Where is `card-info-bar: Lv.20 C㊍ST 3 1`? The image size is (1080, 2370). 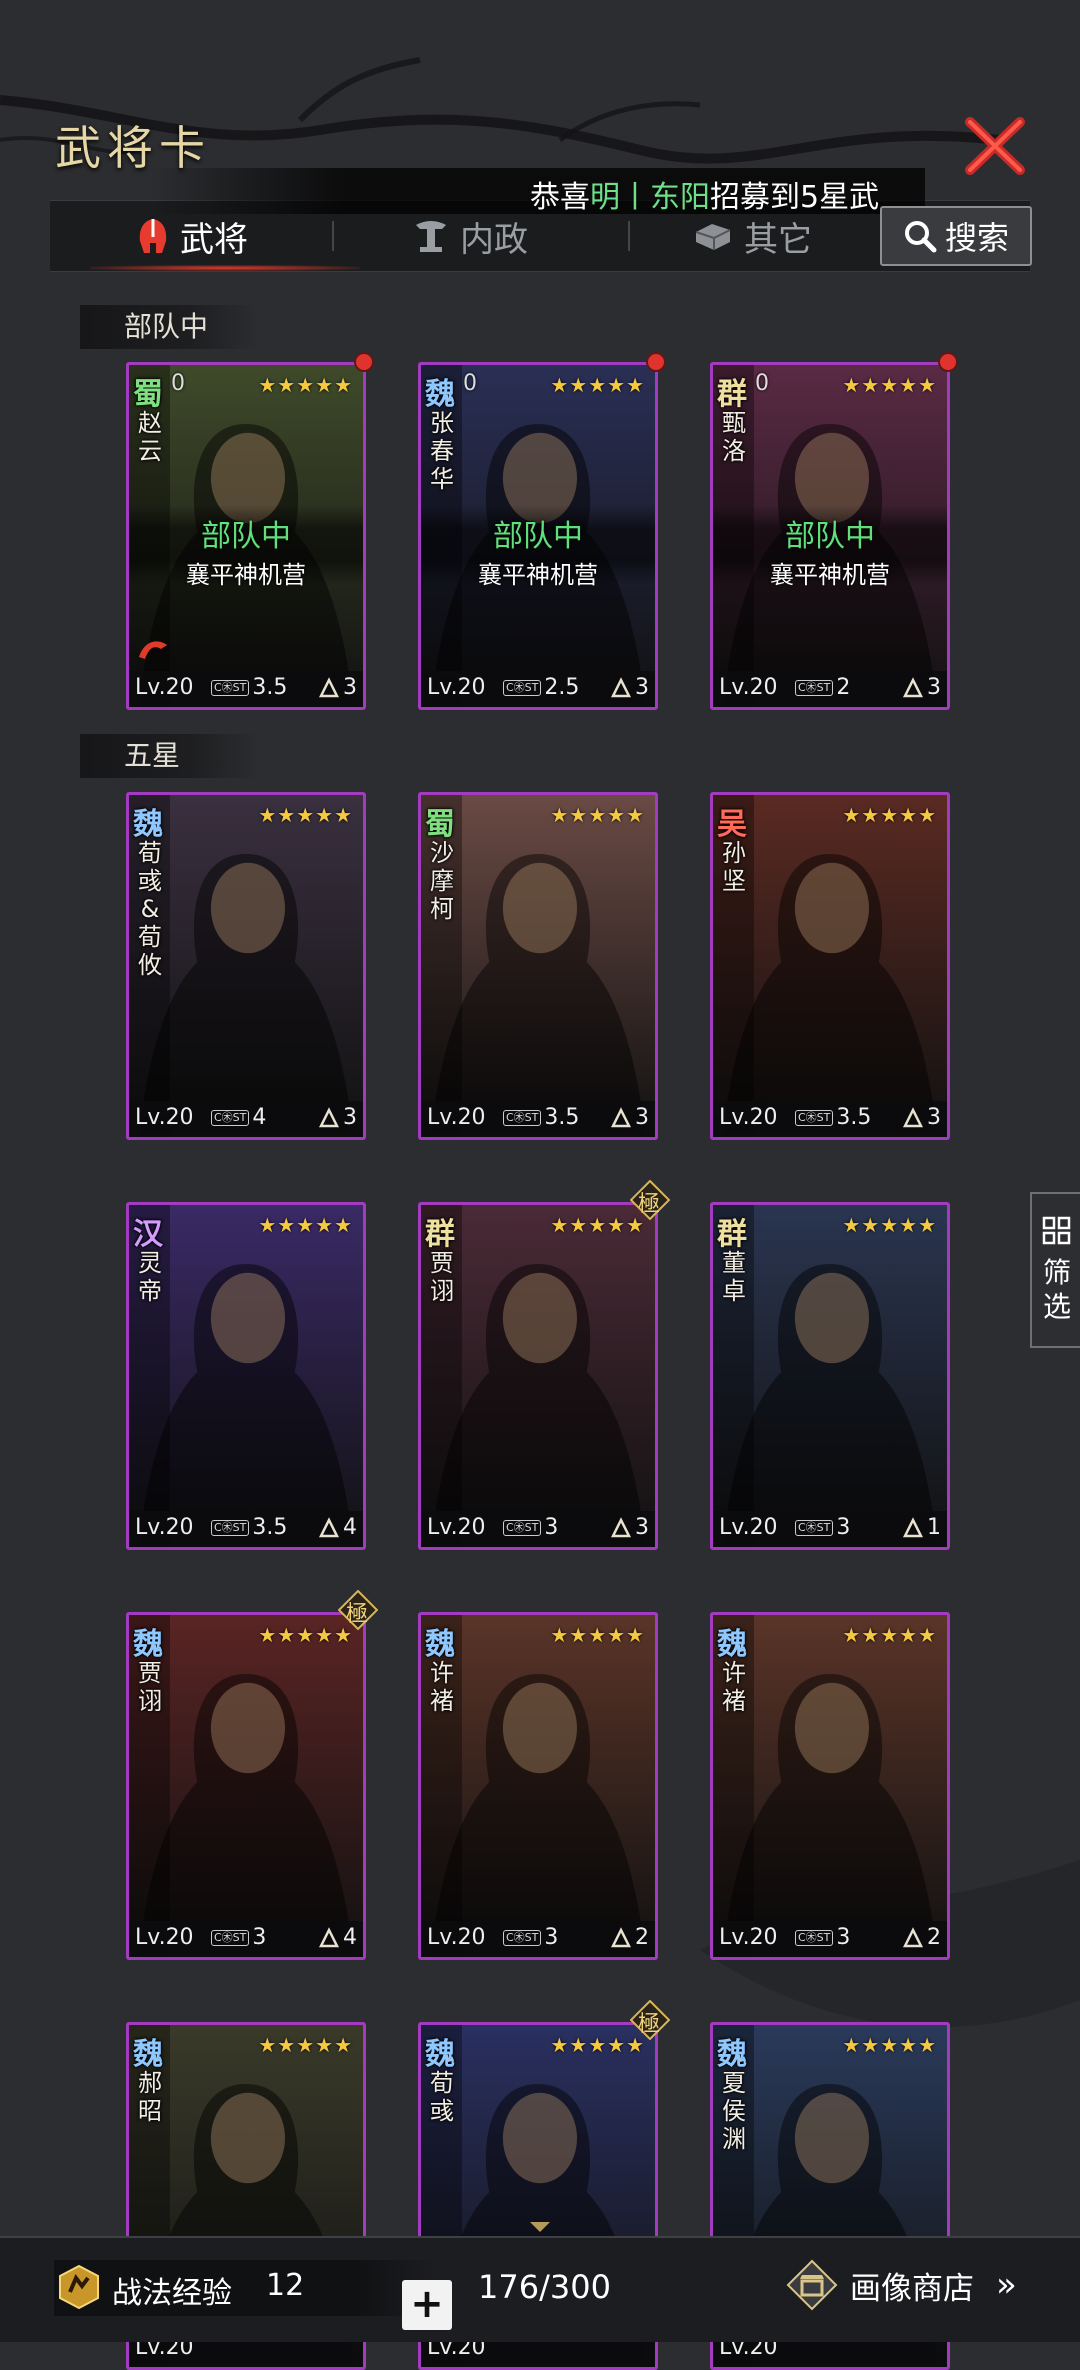
card-info-bar: Lv.20 C㊍ST 3 1 is located at coordinates (830, 1529).